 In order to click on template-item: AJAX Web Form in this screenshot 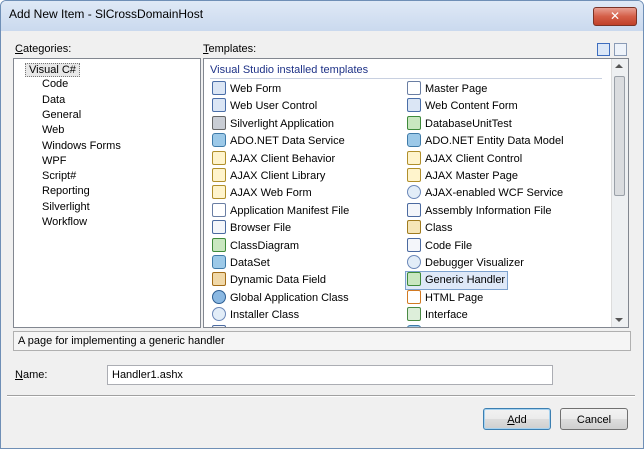, I will do `click(262, 193)`.